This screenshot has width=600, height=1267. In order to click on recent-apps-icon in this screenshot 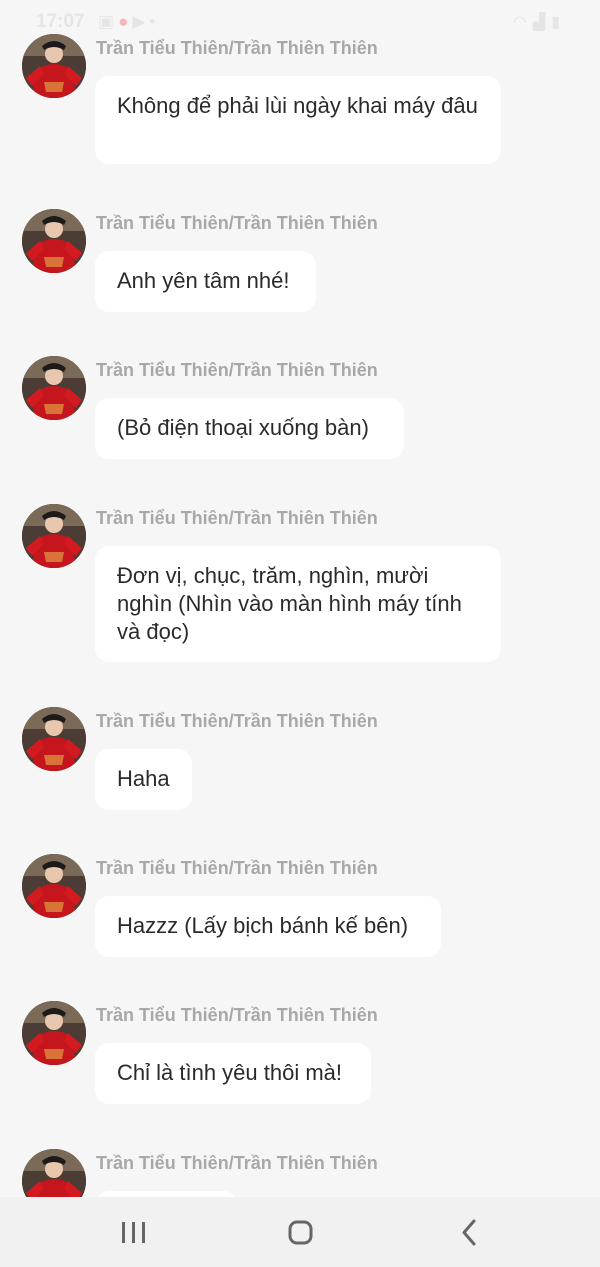, I will do `click(133, 1232)`.